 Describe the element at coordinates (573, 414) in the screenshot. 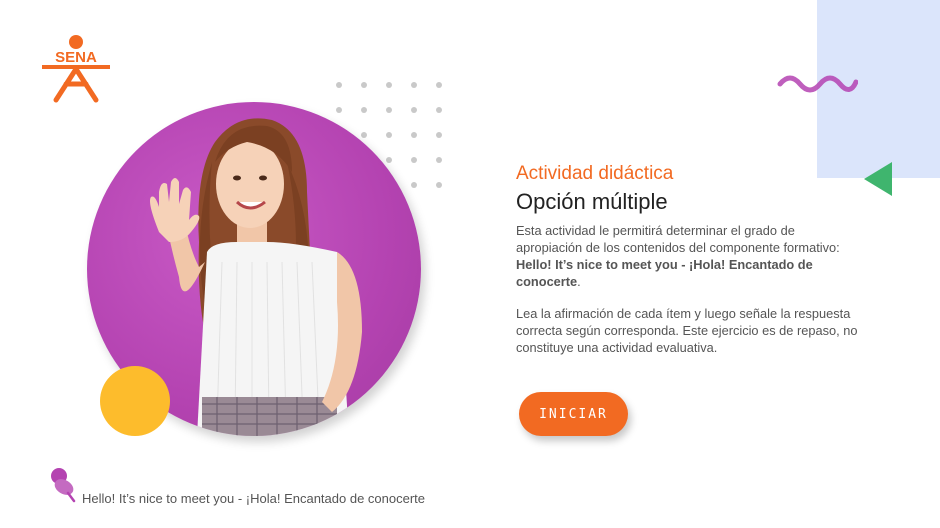

I see `start-button: INICIAR` at that location.